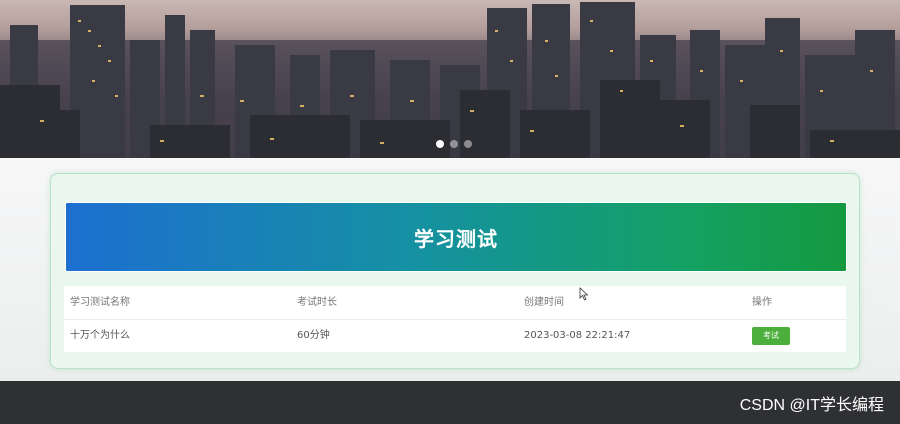  Describe the element at coordinates (584, 294) in the screenshot. I see `mouse-cursor-icon` at that location.